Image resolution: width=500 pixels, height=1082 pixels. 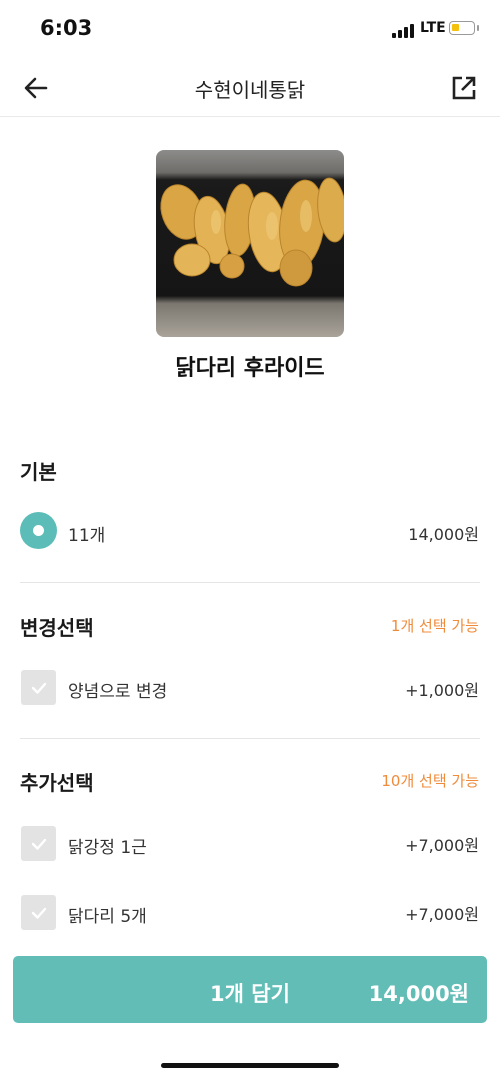 I want to click on signal-icon, so click(x=404, y=30).